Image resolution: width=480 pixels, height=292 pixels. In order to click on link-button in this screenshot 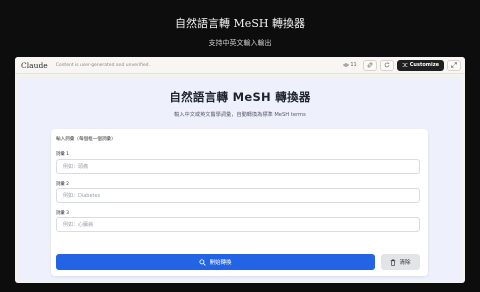, I will do `click(369, 65)`.